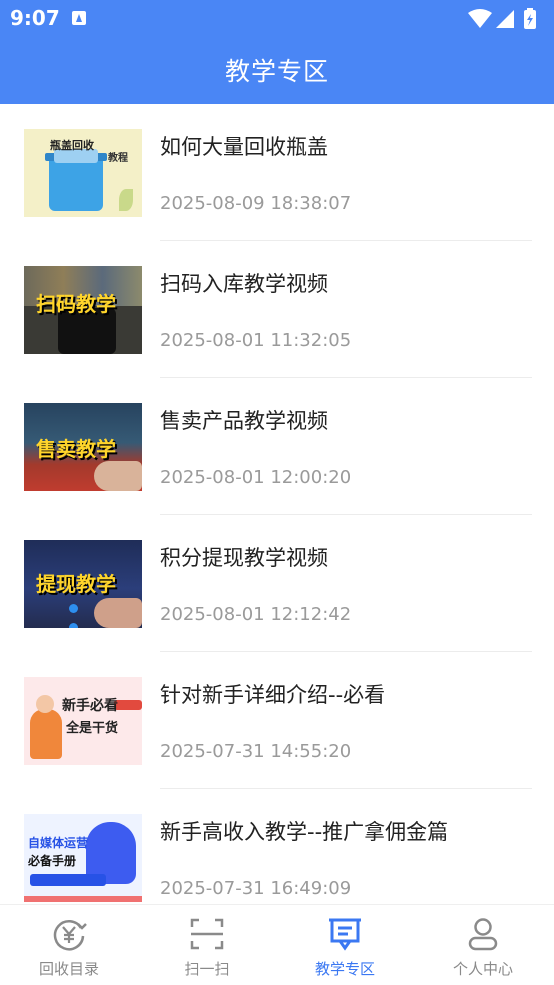 Image resolution: width=554 pixels, height=985 pixels. I want to click on item-title: 如何大量回收瓶盖, so click(244, 147).